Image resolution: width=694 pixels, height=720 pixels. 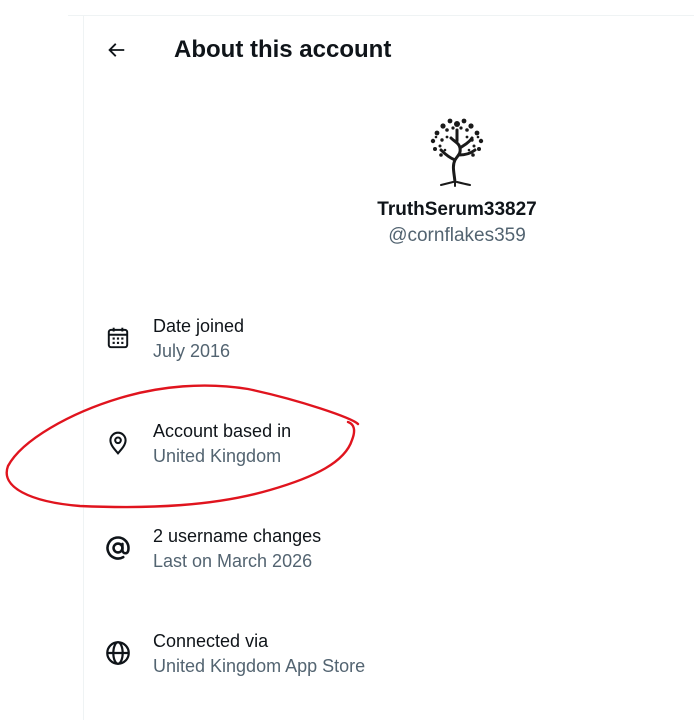 What do you see at coordinates (457, 209) in the screenshot?
I see `display-name: TruthSerum33827` at bounding box center [457, 209].